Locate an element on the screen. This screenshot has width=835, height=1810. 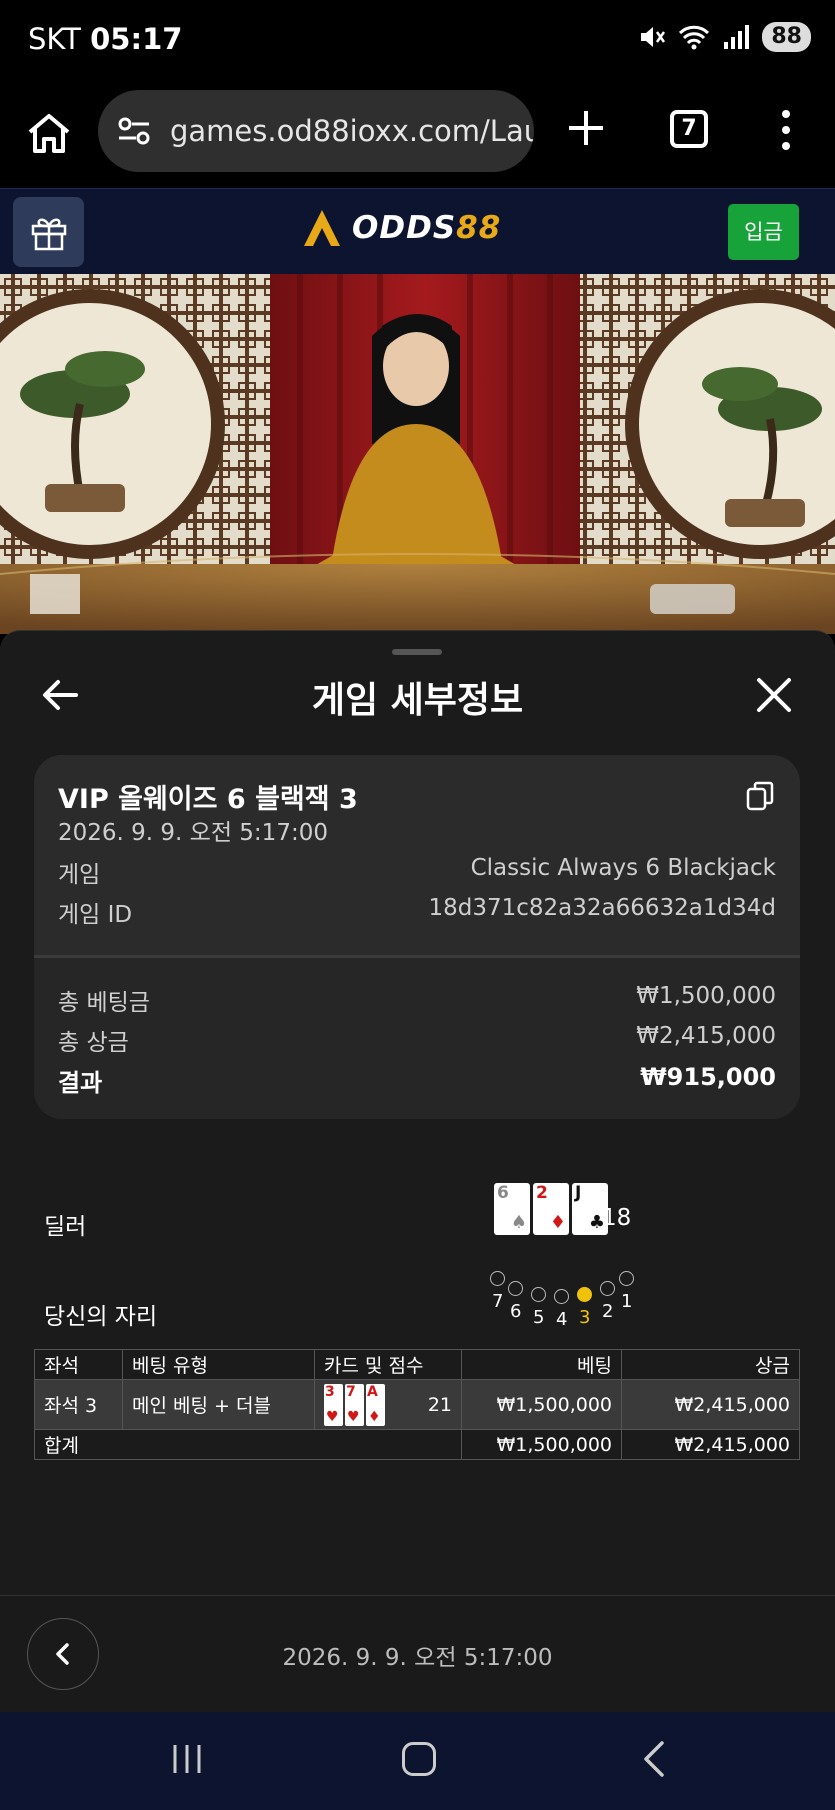
system-nav-bar is located at coordinates (417, 1761).